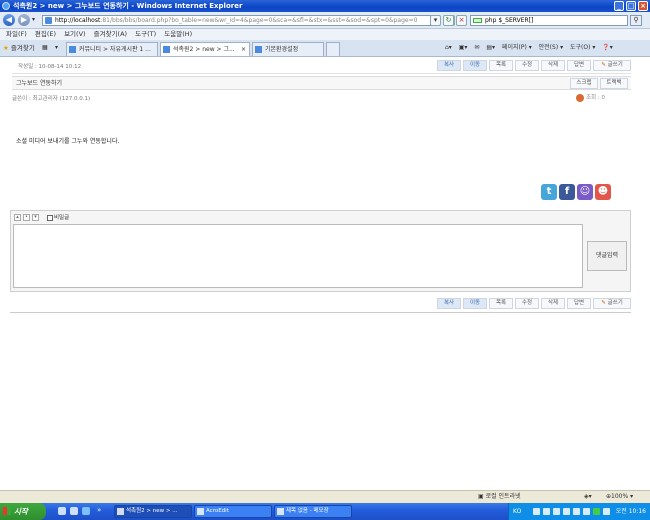 This screenshot has height=520, width=650. What do you see at coordinates (584, 83) in the screenshot?
I see `scrap-button: 스크랩` at bounding box center [584, 83].